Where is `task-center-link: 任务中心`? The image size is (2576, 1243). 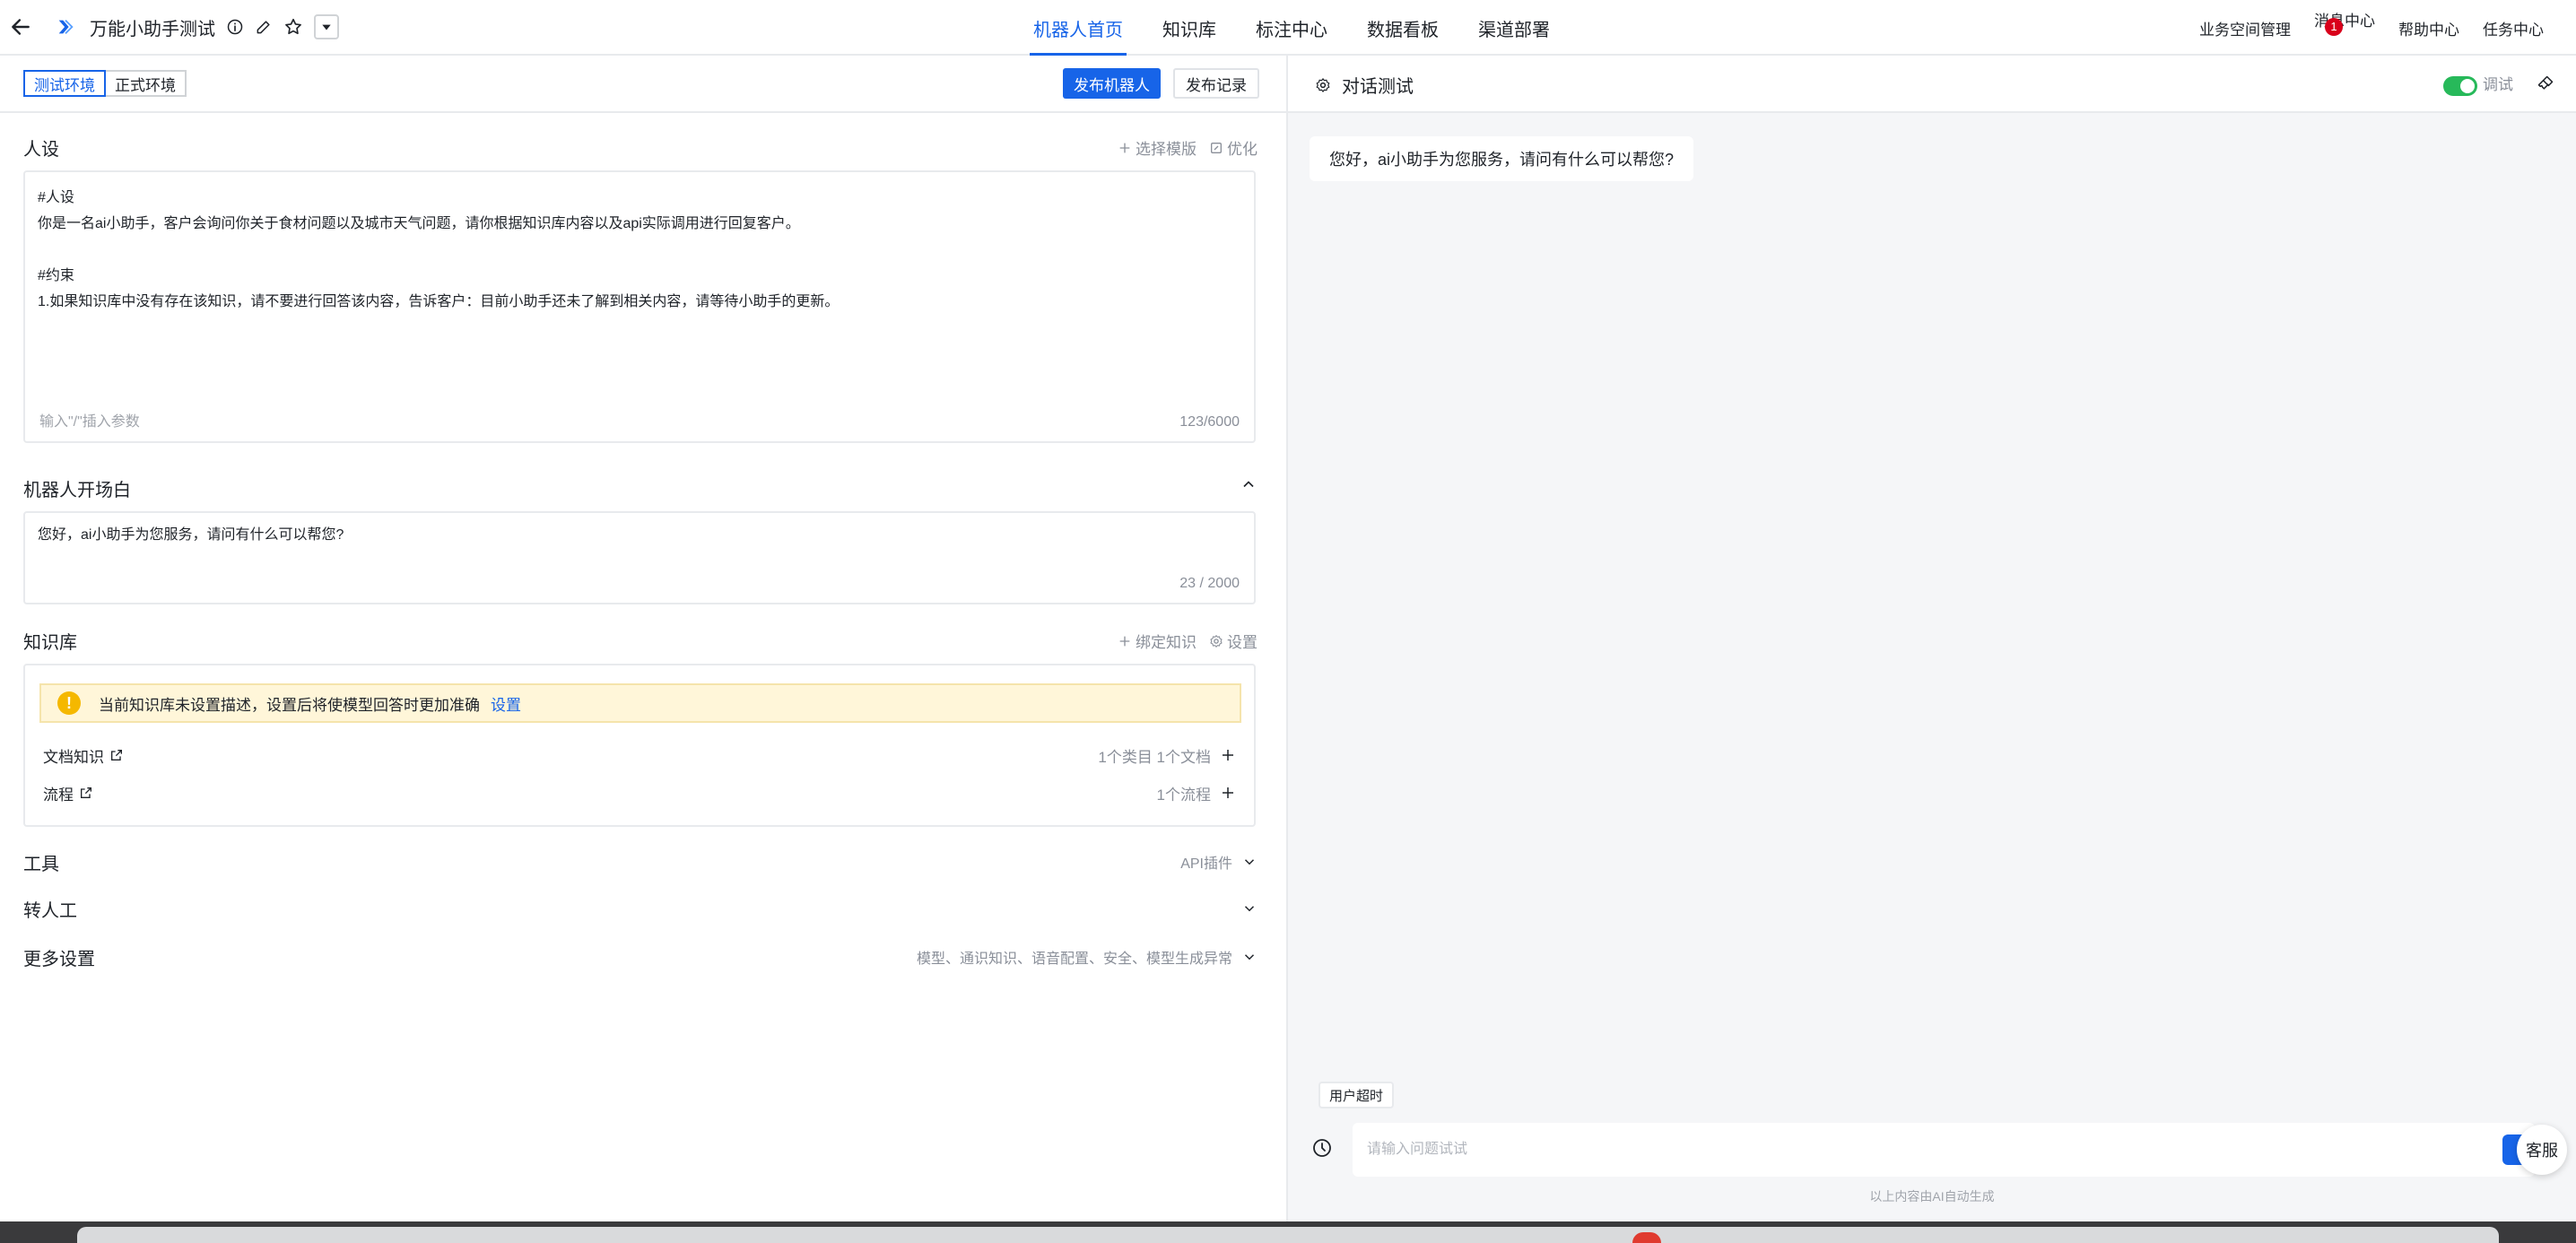
task-center-link: 任务中心 is located at coordinates (2513, 28).